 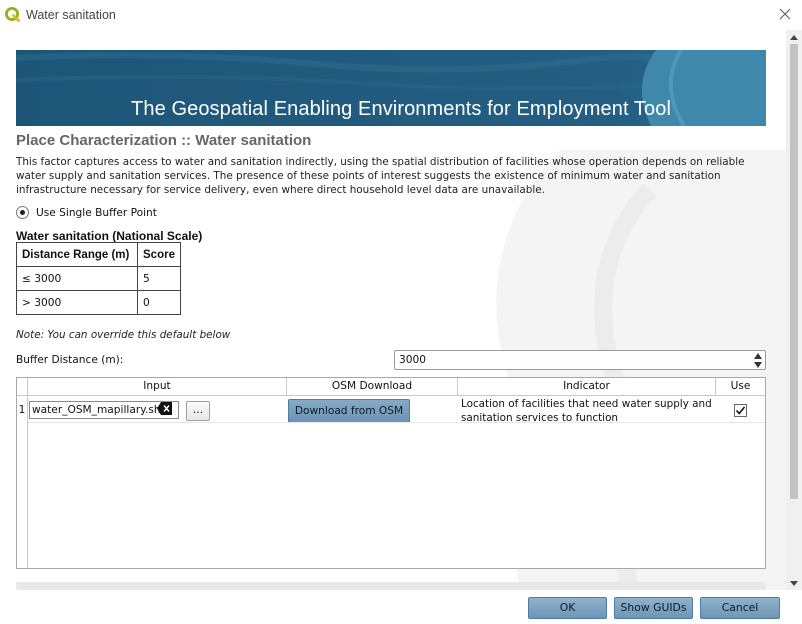 I want to click on spin-down-icon, so click(x=758, y=364).